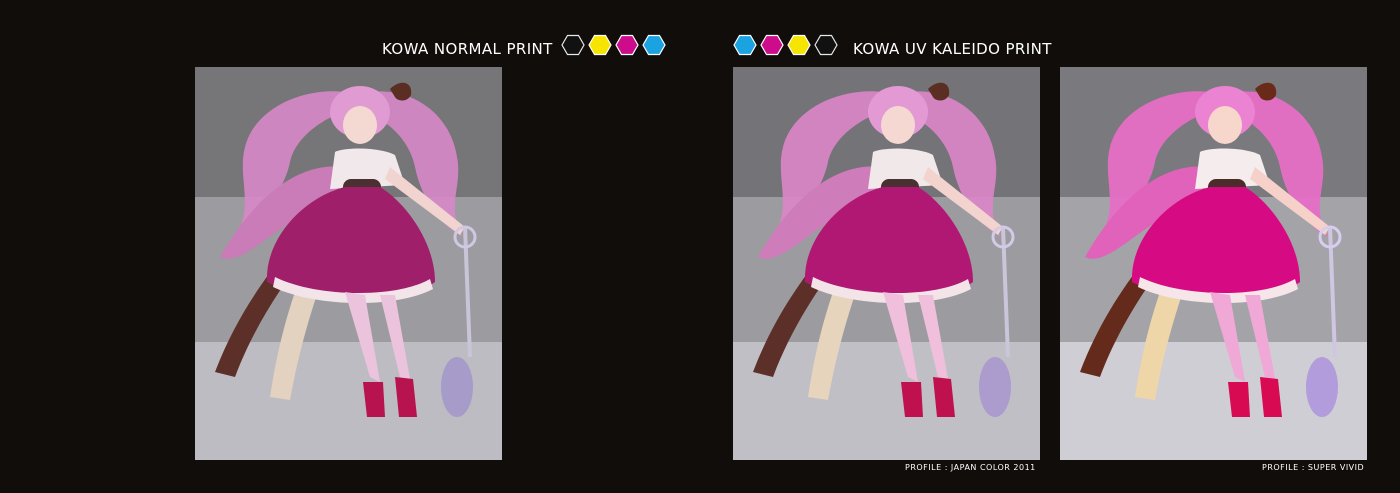  I want to click on kaleido-print-swatches, so click(788, 45).